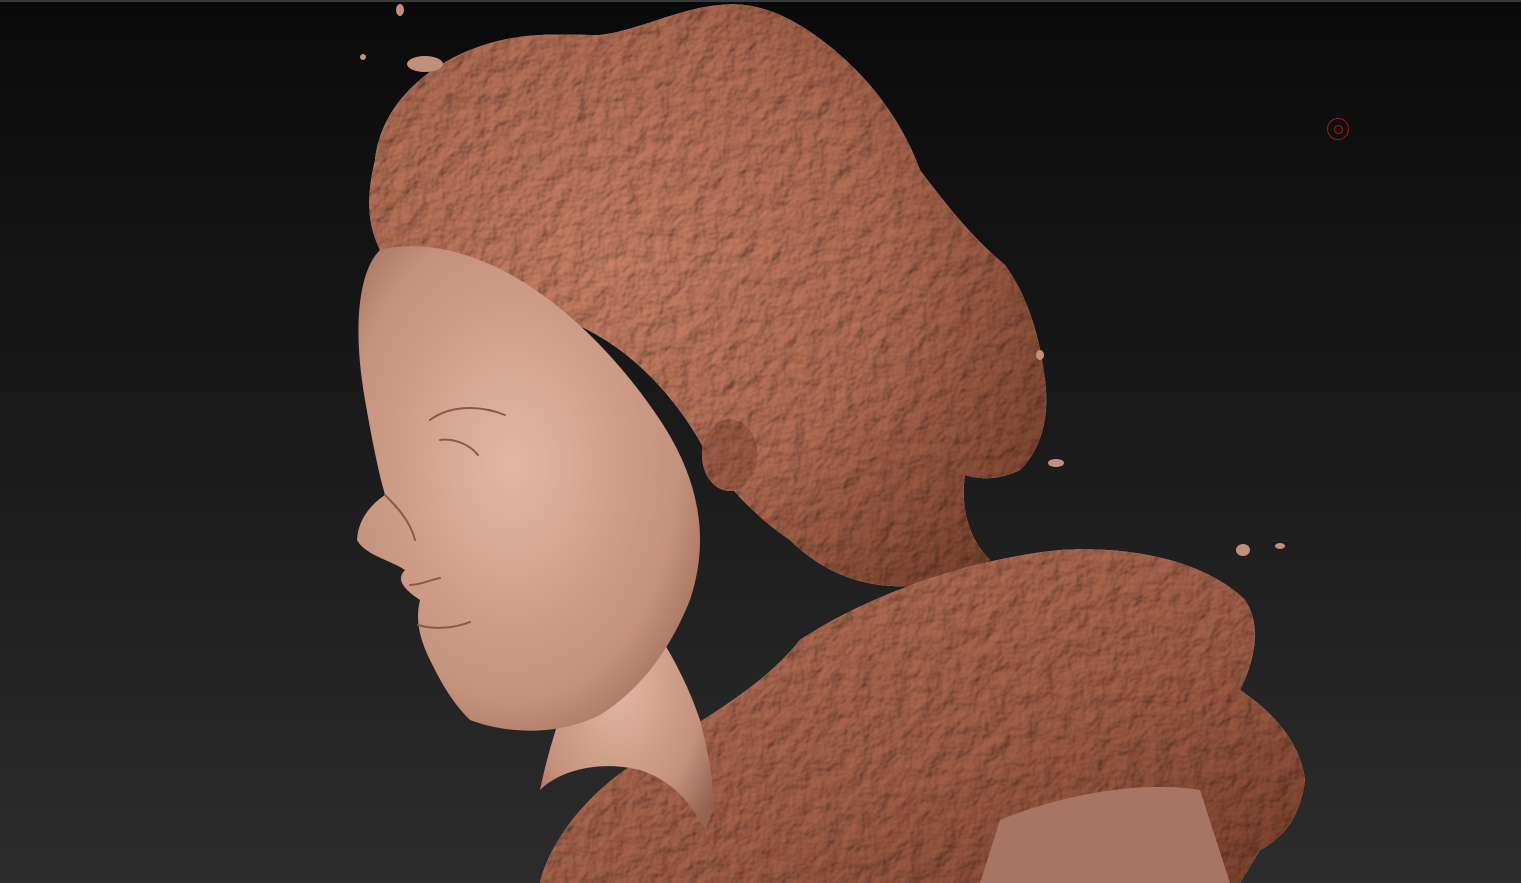 The height and width of the screenshot is (883, 1521). What do you see at coordinates (1338, 129) in the screenshot?
I see `brush-cursor-icon` at bounding box center [1338, 129].